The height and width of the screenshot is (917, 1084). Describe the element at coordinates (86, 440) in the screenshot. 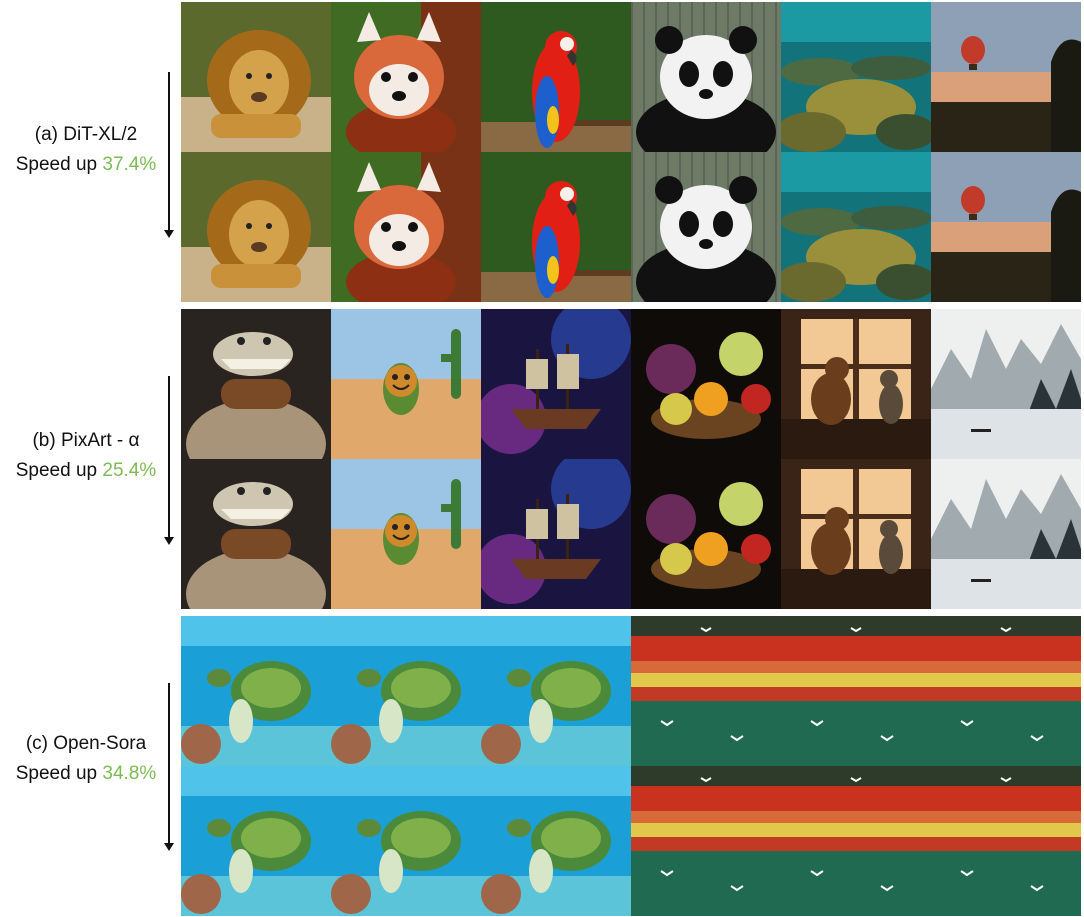

I see `model-name: (b) PixArt - α` at that location.